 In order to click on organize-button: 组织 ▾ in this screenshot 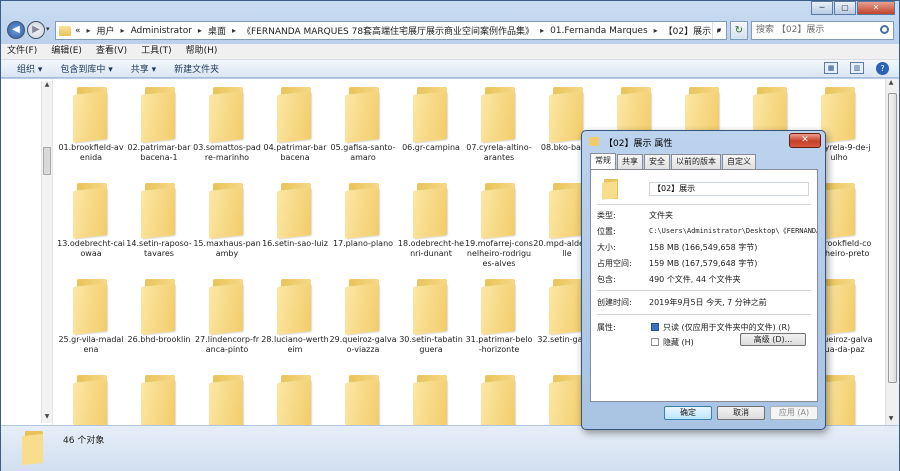, I will do `click(29, 68)`.